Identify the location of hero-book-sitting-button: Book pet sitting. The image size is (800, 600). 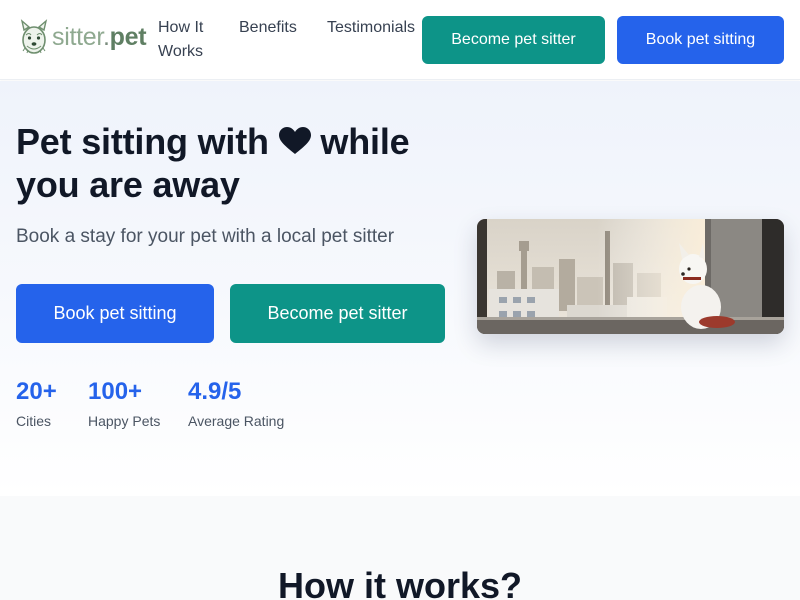
(115, 313).